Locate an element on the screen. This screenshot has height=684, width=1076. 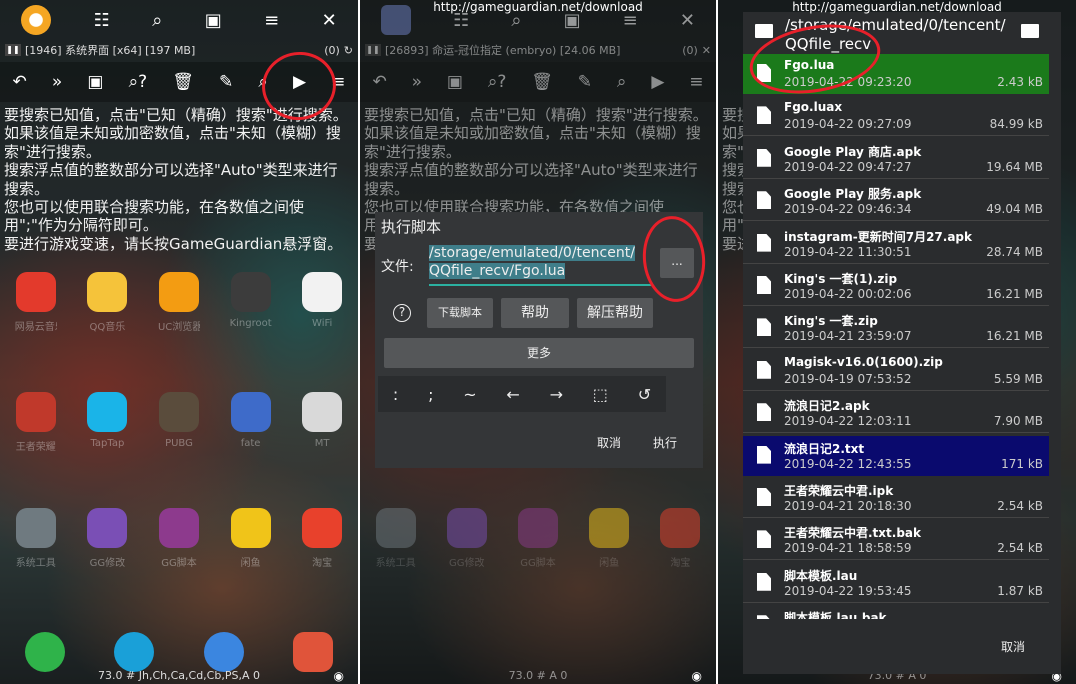
save-list-icon: ▣ is located at coordinates (213, 20).